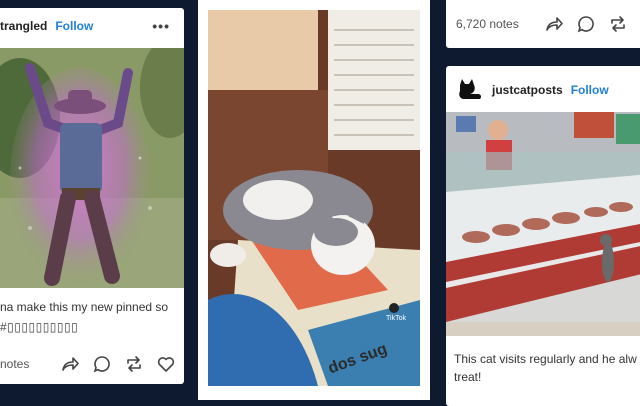 This screenshot has width=640, height=406. I want to click on post-footer: 6,720 notes, so click(543, 24).